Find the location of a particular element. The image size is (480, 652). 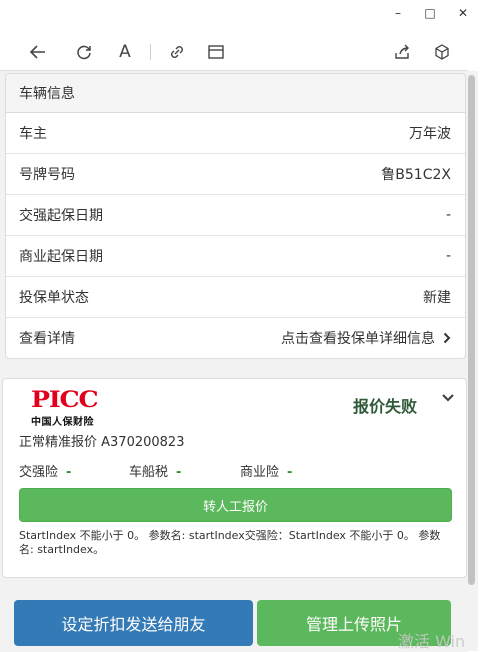

activation-watermark: 激活 Win is located at coordinates (432, 641).